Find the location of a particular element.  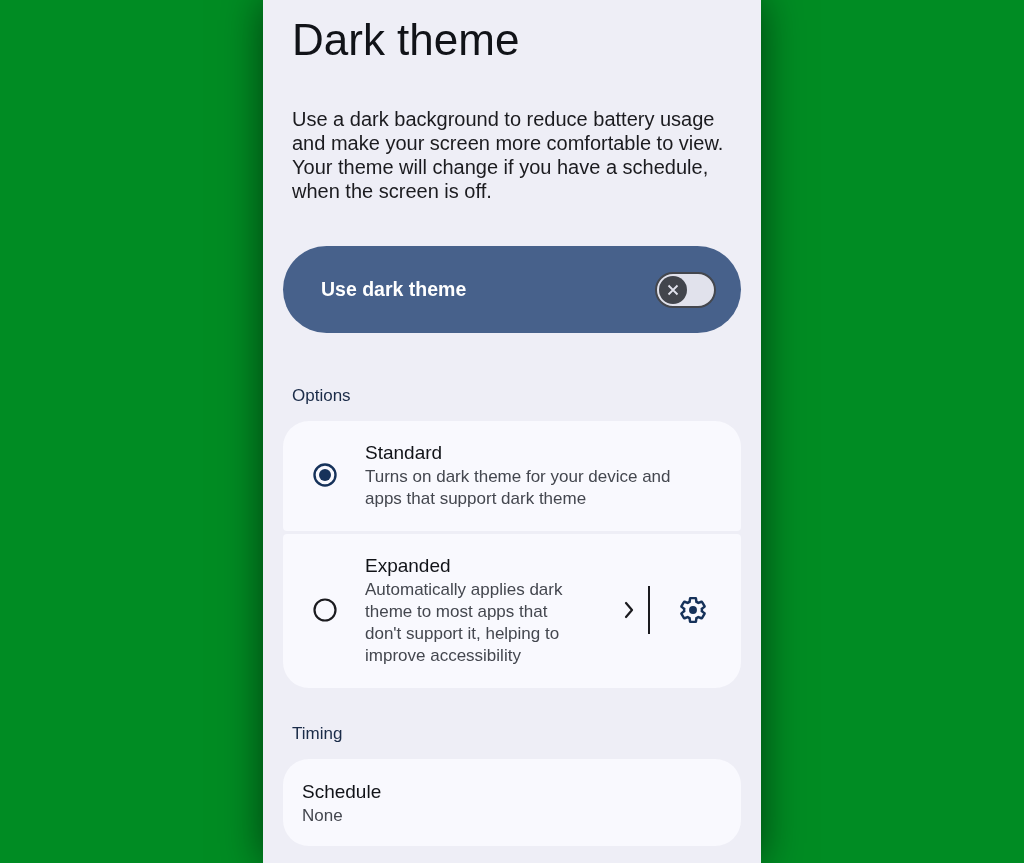

option-title: Standard is located at coordinates (404, 453).